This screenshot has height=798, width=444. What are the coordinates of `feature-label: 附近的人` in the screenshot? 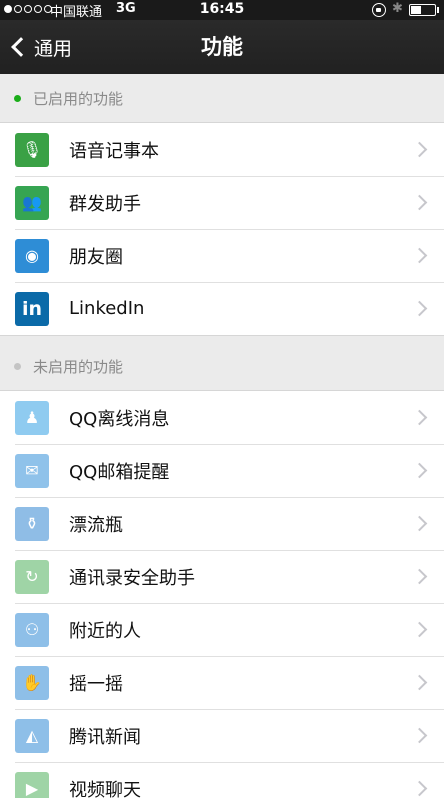 It's located at (105, 631).